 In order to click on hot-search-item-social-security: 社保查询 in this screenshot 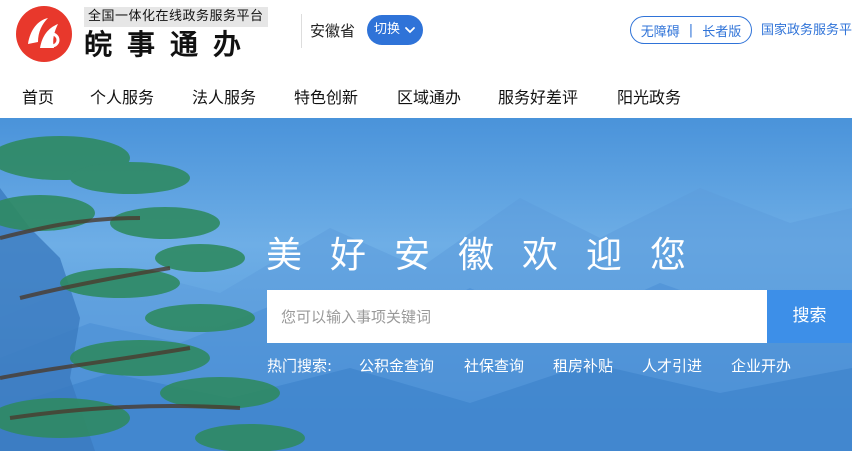, I will do `click(494, 366)`.